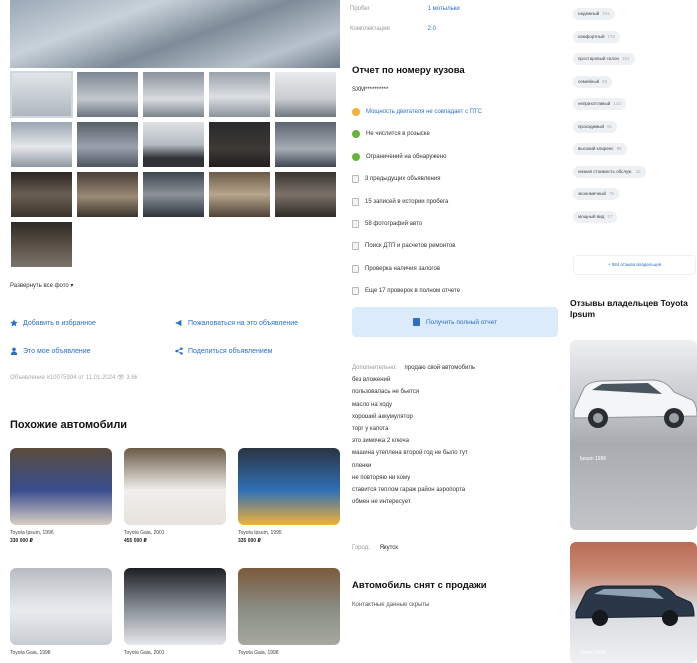  I want to click on car-name: Toyota Ipsum, 1996, so click(61, 533).